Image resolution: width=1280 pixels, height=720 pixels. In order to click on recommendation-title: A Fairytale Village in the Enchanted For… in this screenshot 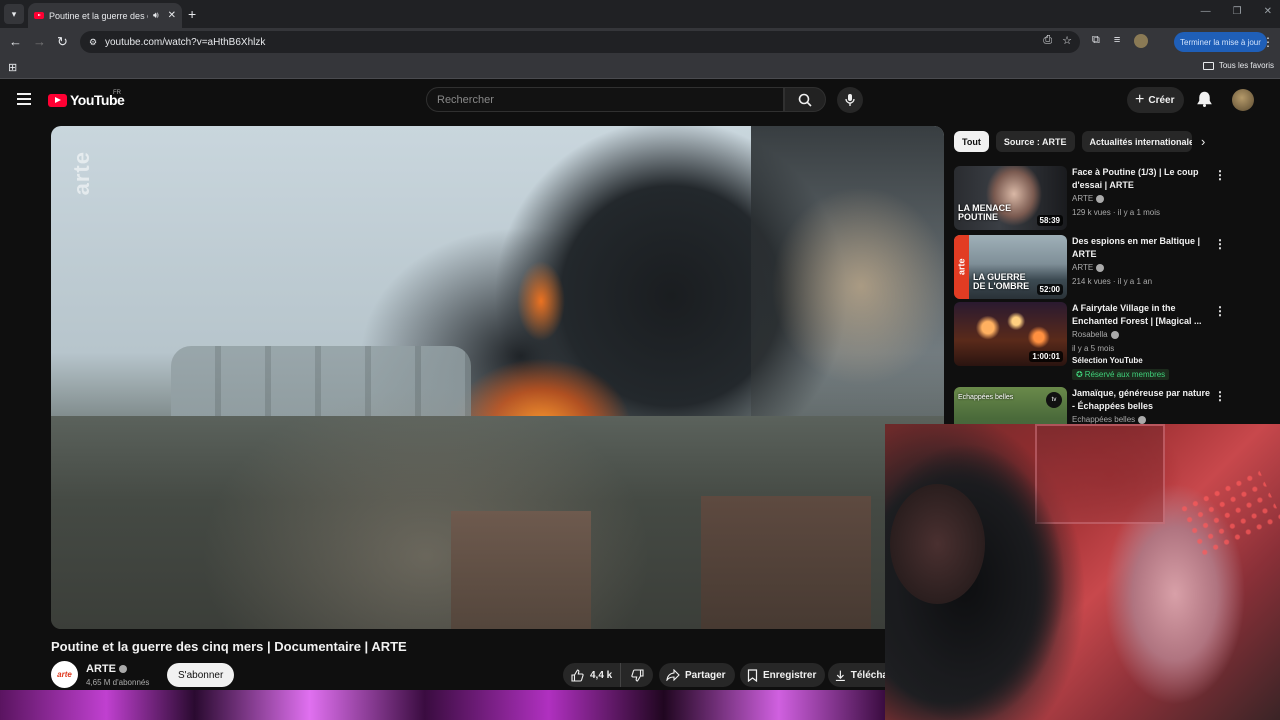, I will do `click(1142, 315)`.